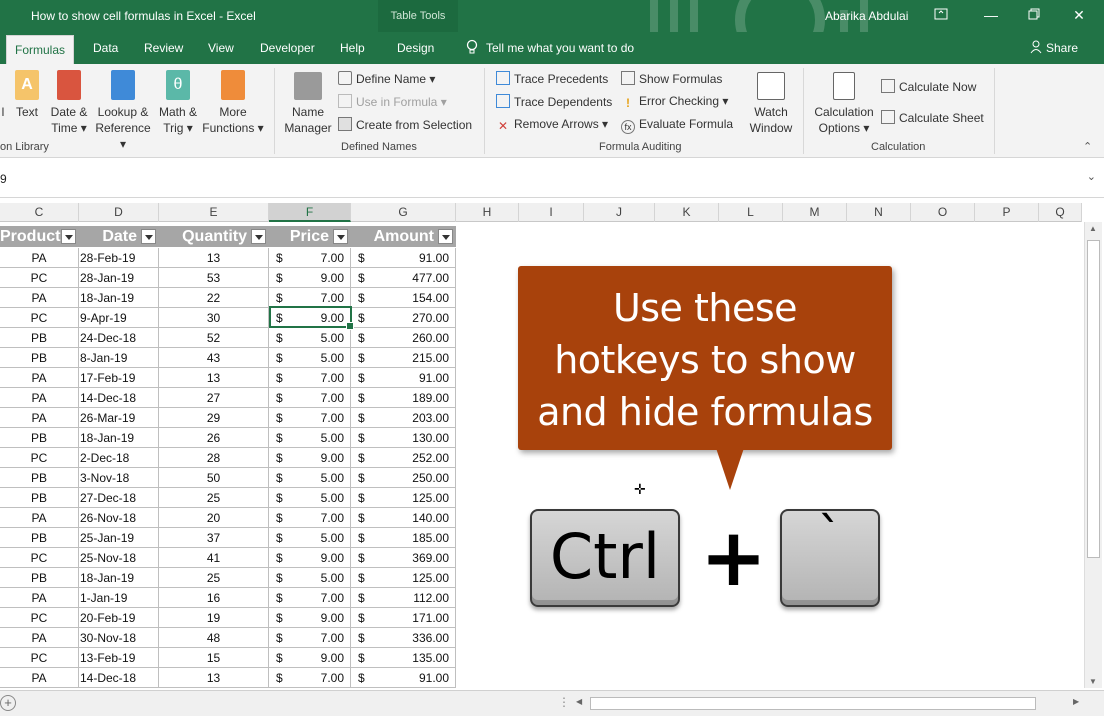 This screenshot has height=716, width=1104. I want to click on cell-date: 3-Nov-18, so click(119, 478).